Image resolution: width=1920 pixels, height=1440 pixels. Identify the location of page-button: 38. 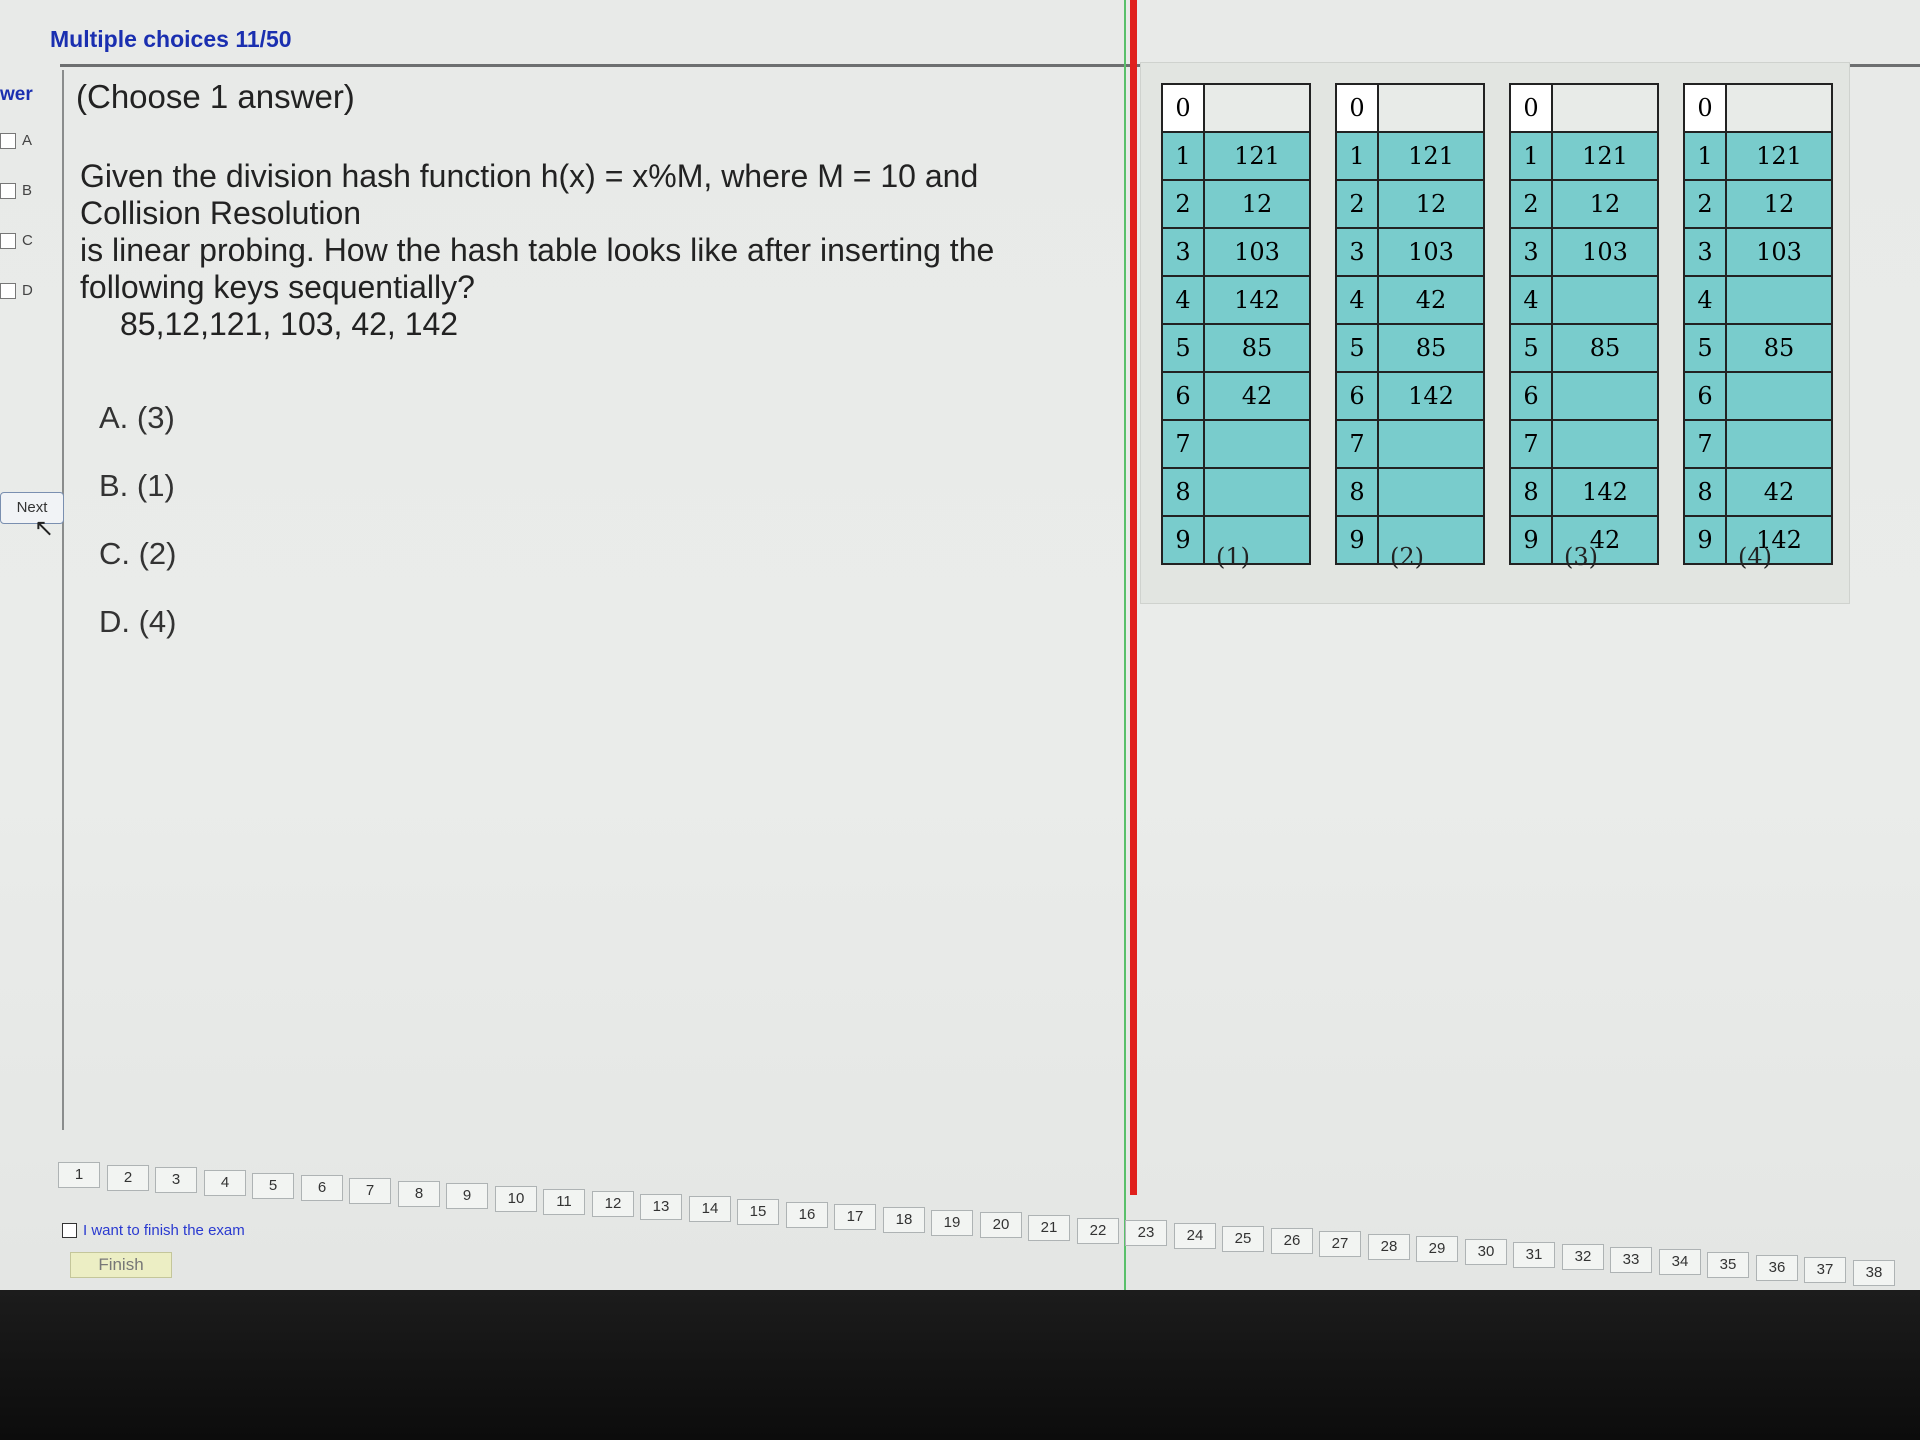
(1874, 1273).